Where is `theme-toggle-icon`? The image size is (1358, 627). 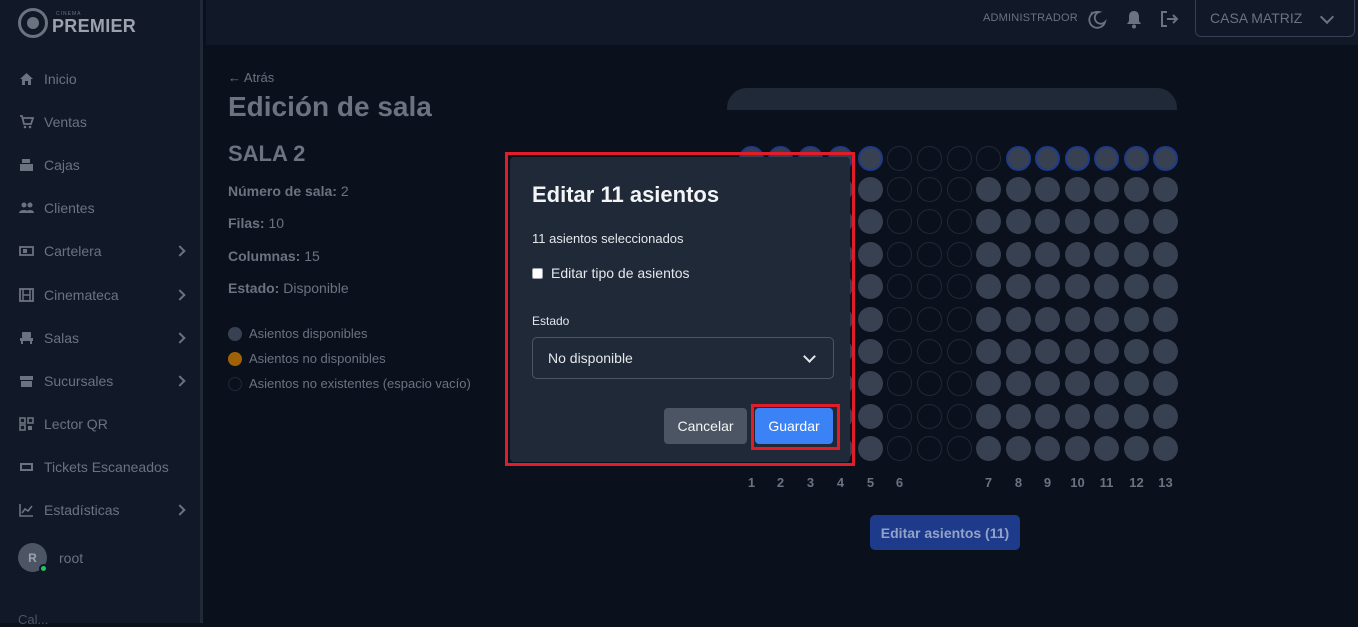 theme-toggle-icon is located at coordinates (1097, 19).